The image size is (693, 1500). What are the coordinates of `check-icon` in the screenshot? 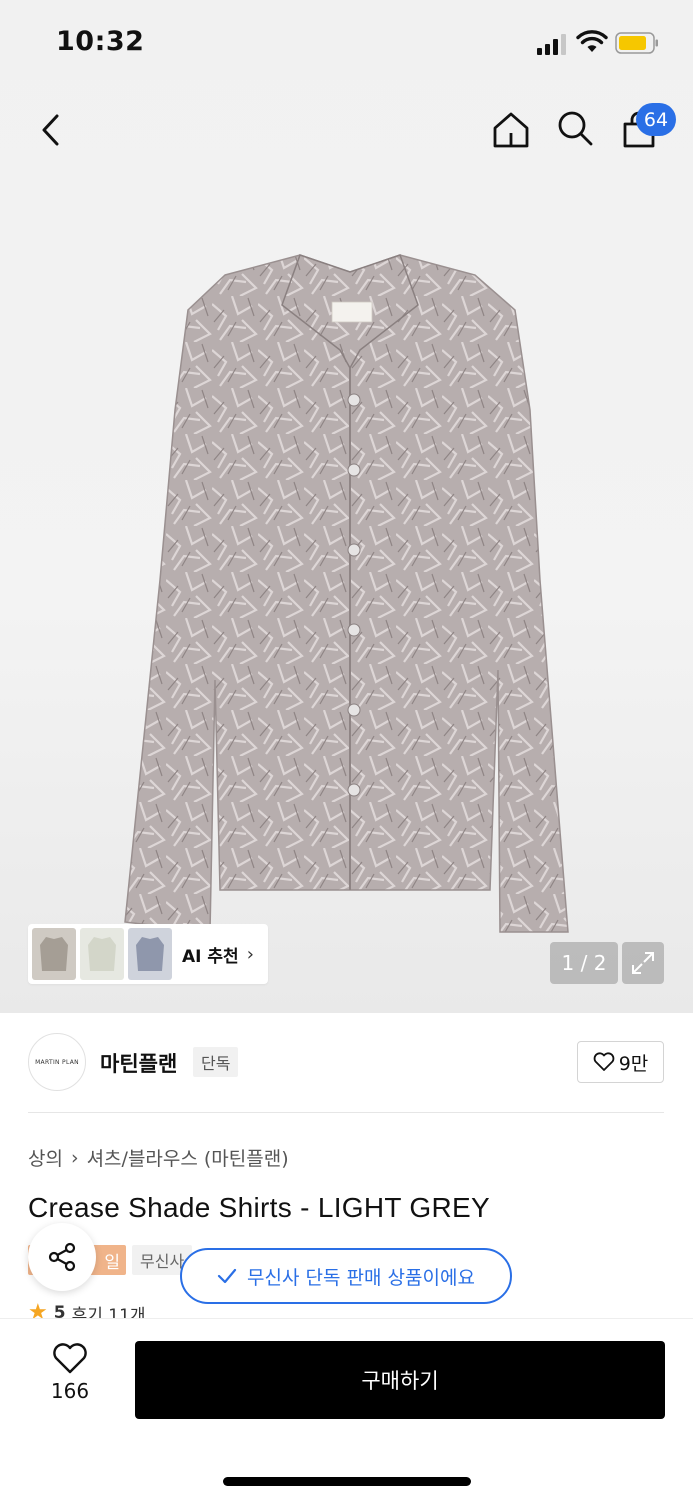 It's located at (227, 1276).